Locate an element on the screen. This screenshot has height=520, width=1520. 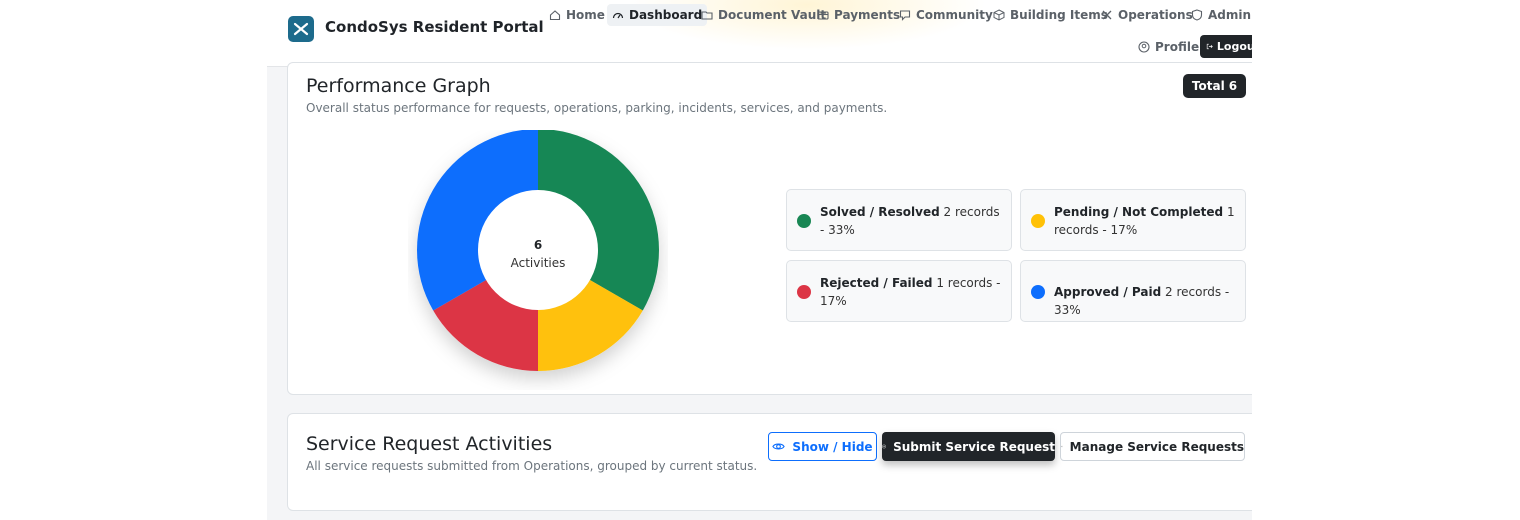
legend-solved-name: Solved / Resolved is located at coordinates (880, 212).